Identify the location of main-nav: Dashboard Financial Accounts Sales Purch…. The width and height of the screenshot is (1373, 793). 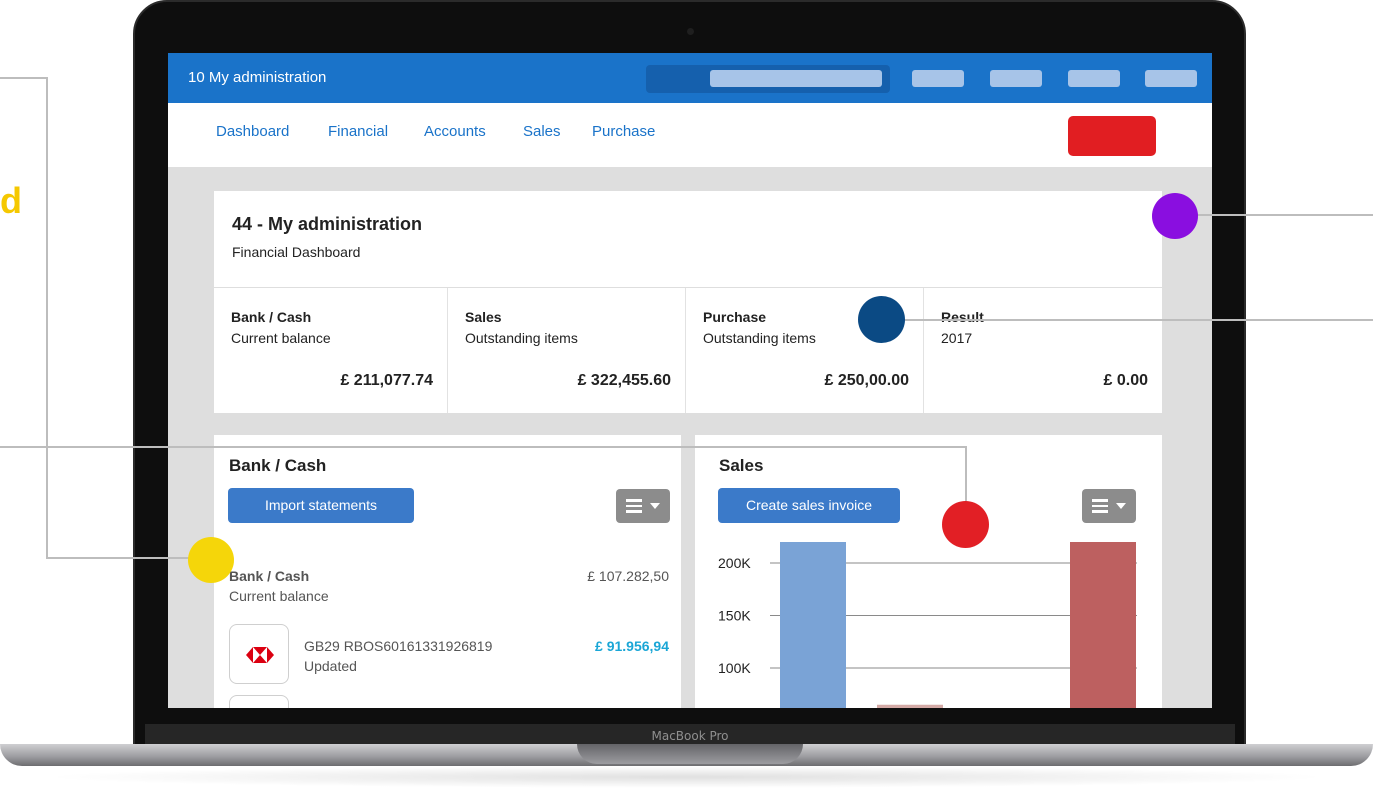
(690, 135).